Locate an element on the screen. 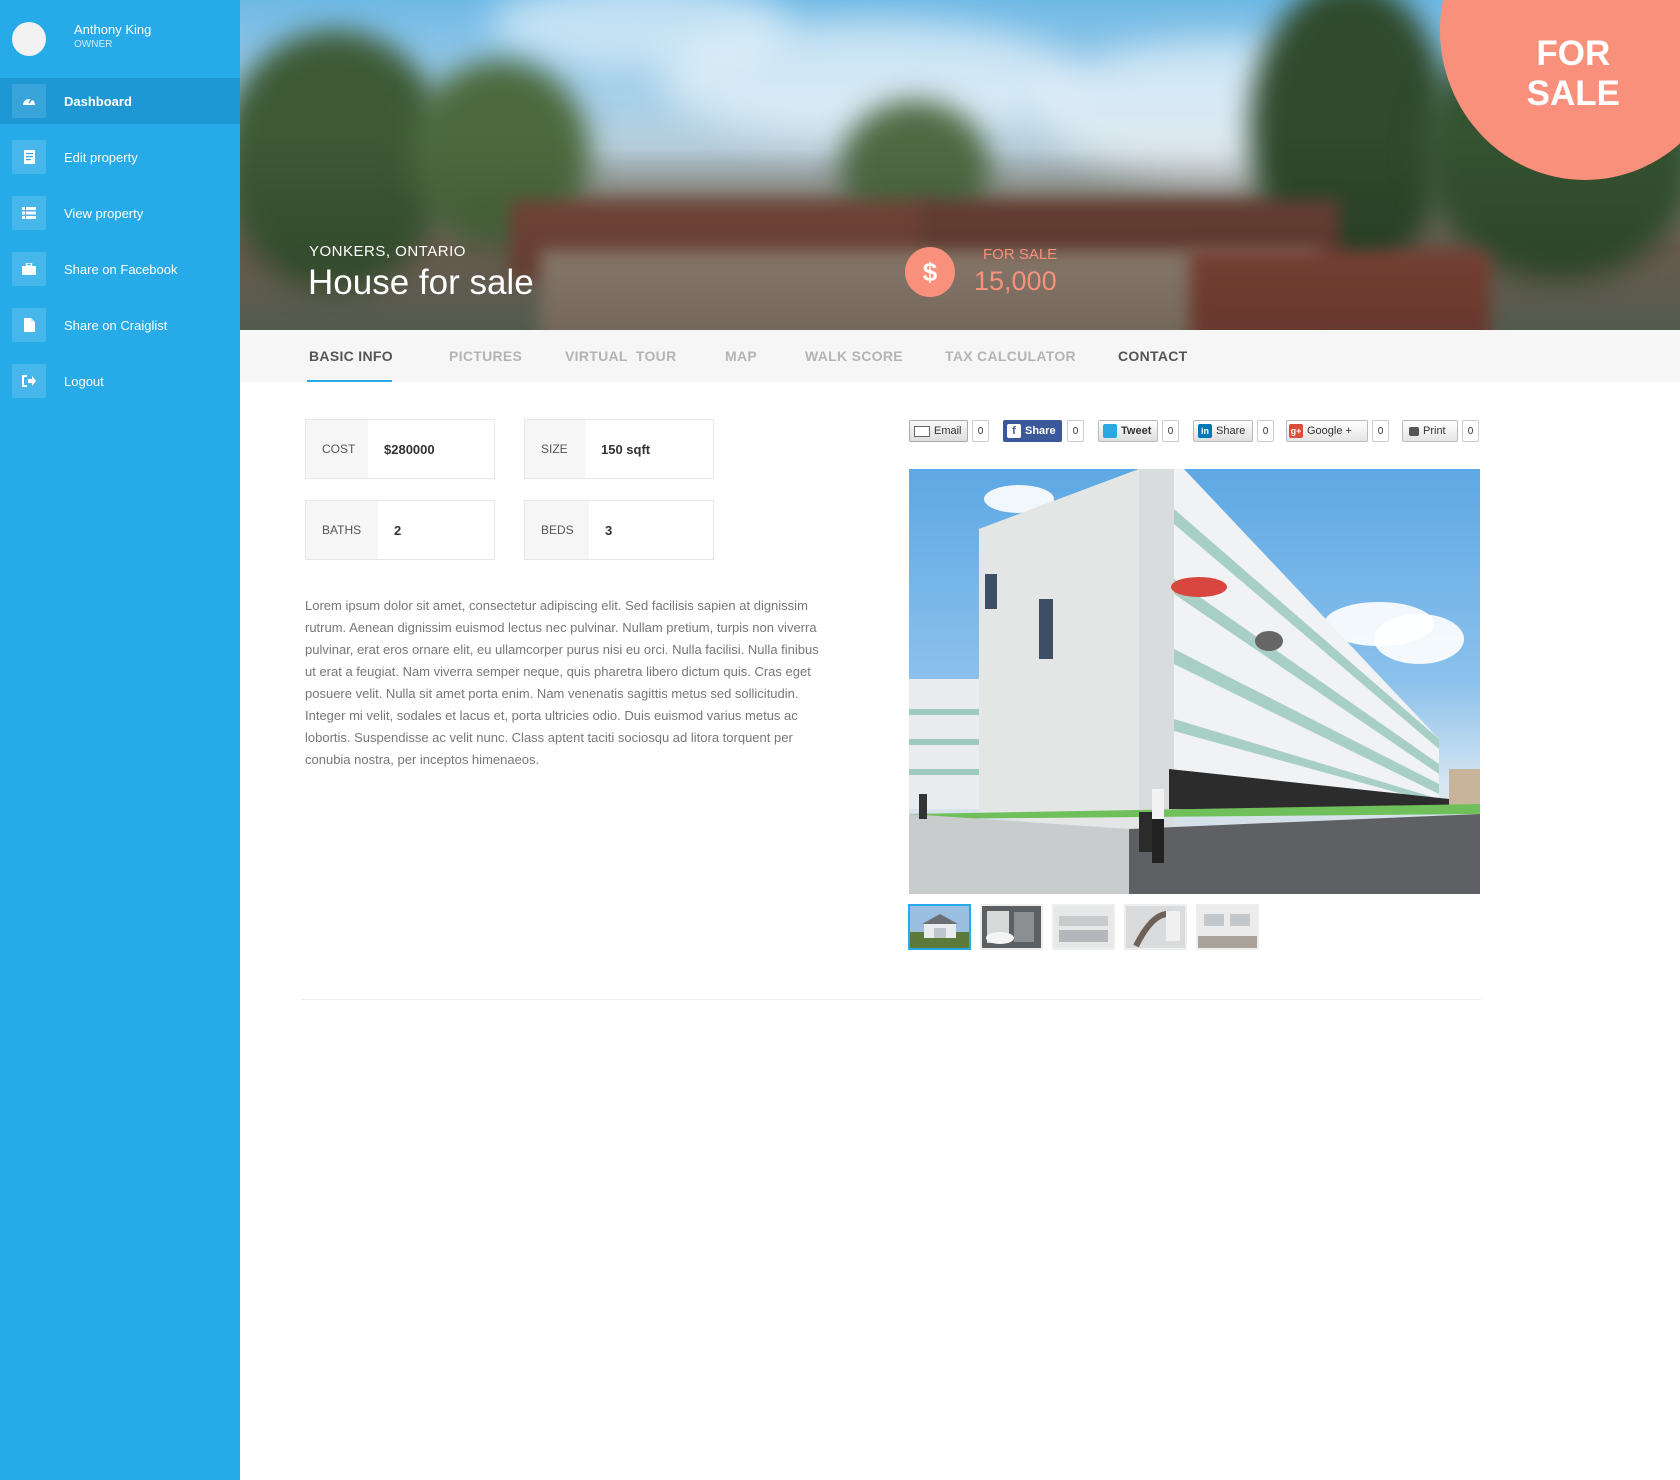  email-share-button: Email is located at coordinates (938, 431).